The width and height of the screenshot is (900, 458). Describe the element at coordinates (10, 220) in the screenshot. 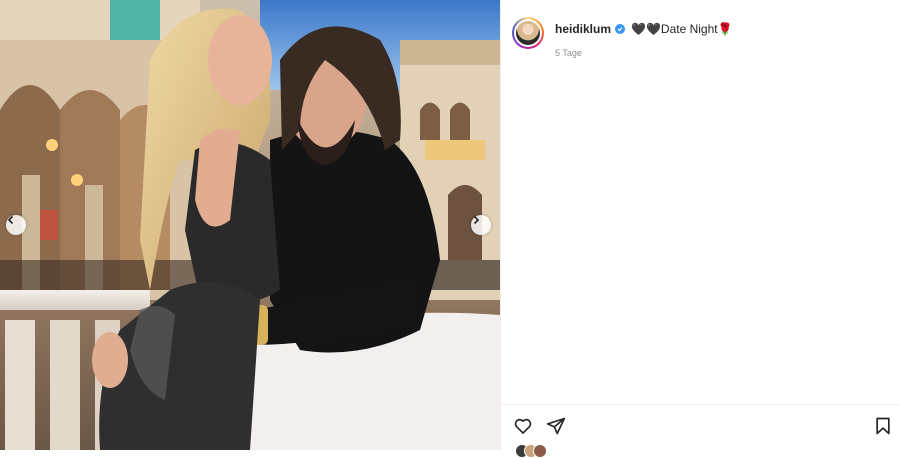

I see `chevron-left-icon` at that location.